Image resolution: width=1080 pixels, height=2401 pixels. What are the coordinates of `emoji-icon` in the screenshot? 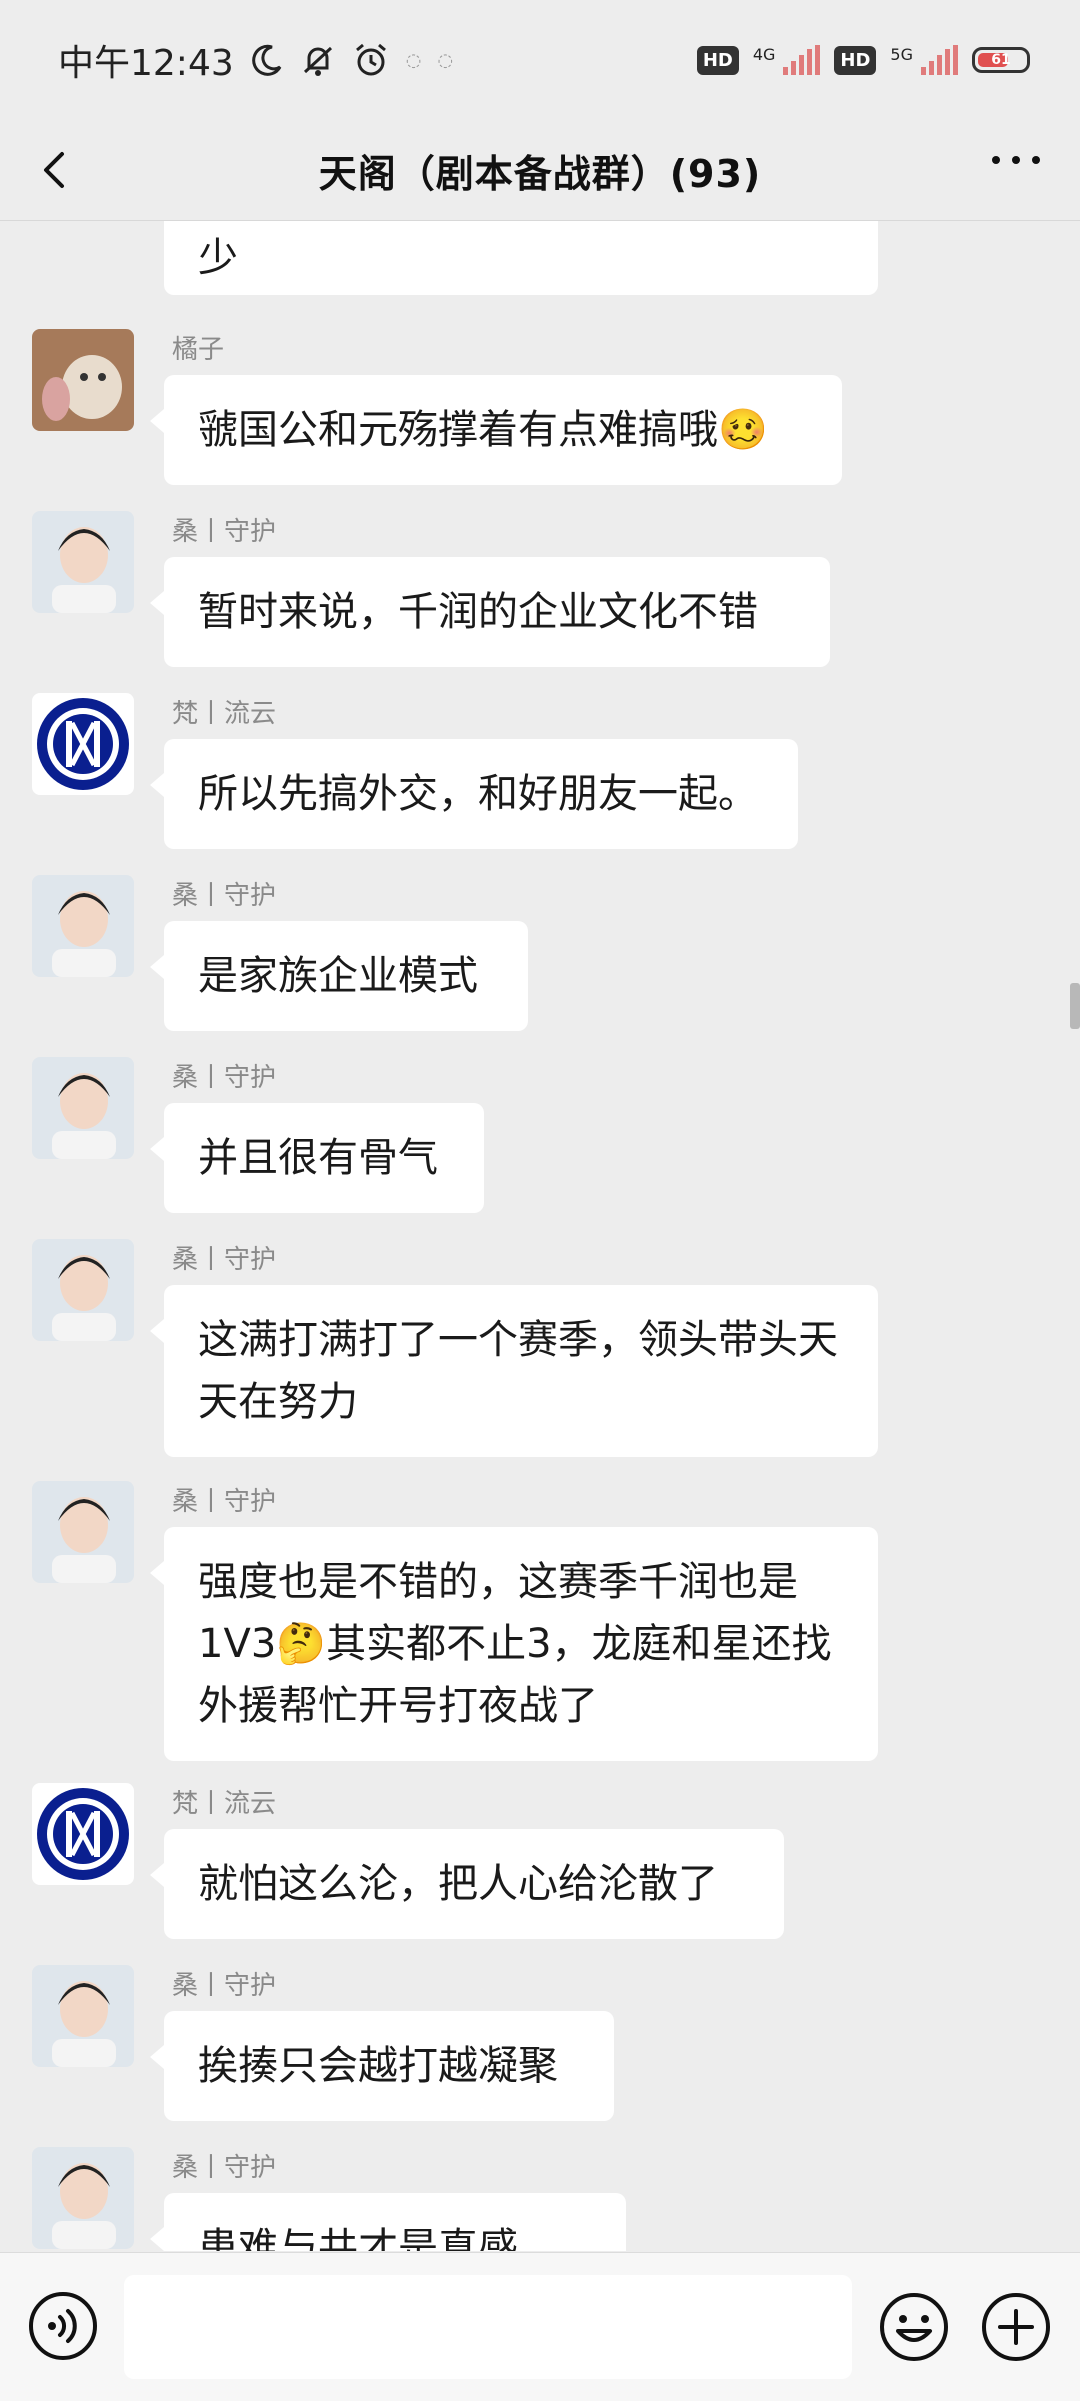 It's located at (914, 2327).